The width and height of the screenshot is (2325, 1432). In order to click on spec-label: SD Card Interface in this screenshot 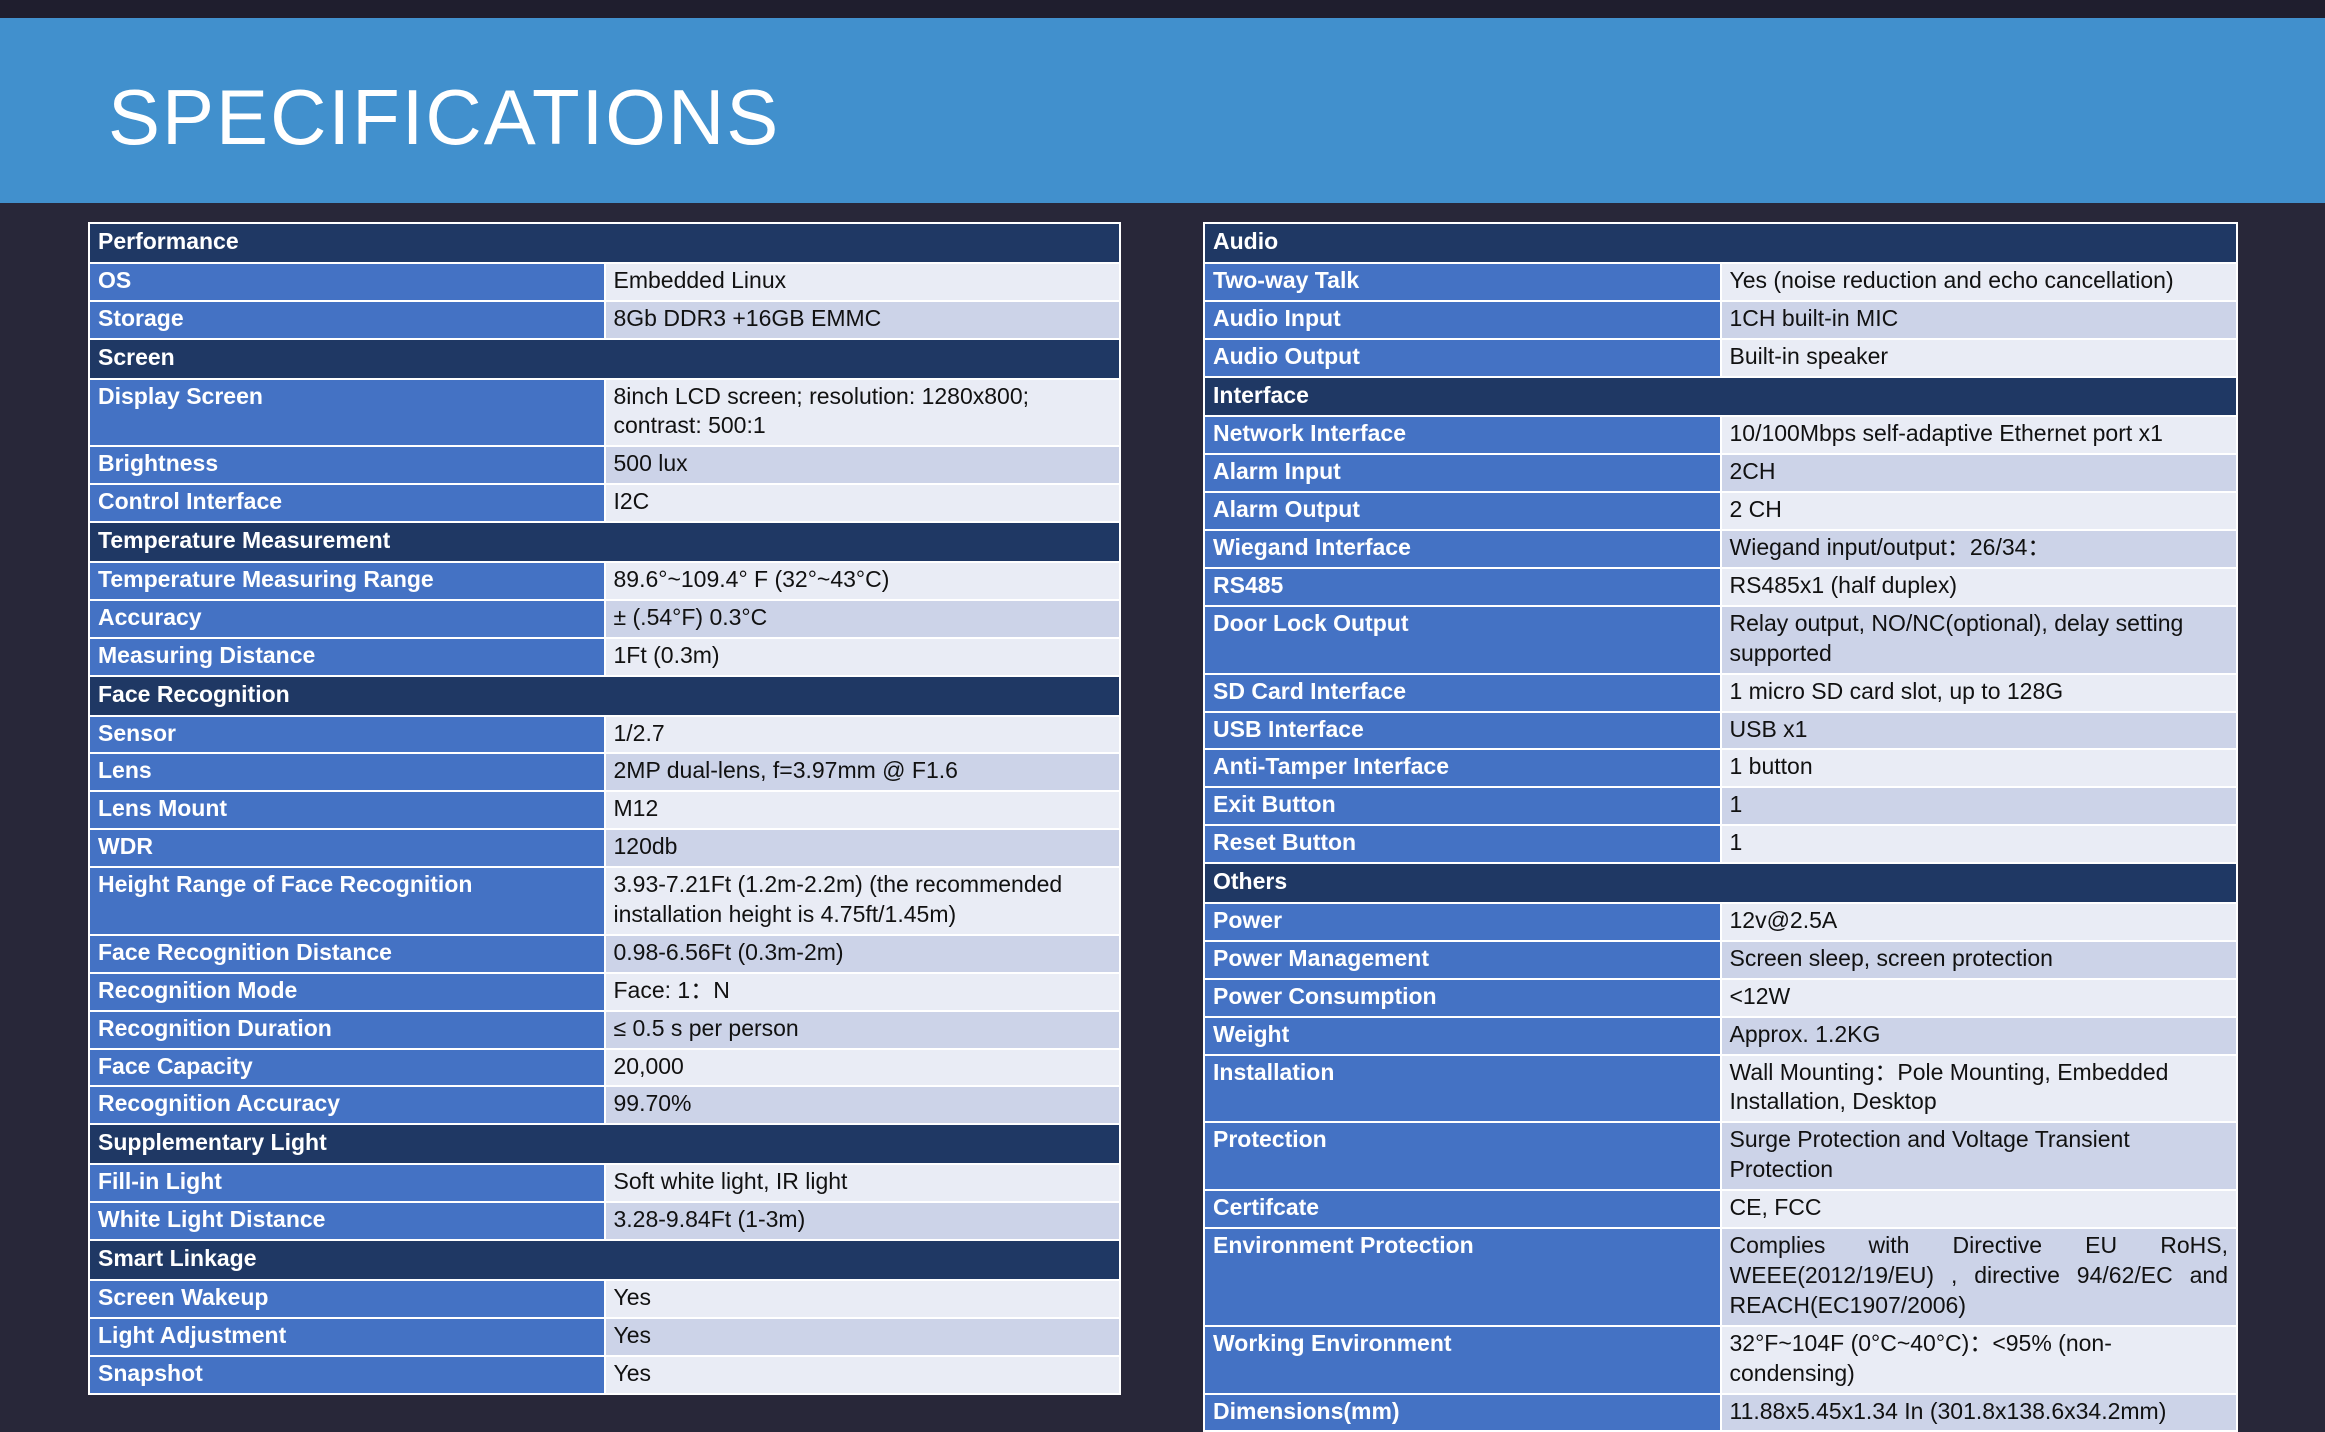, I will do `click(1462, 692)`.